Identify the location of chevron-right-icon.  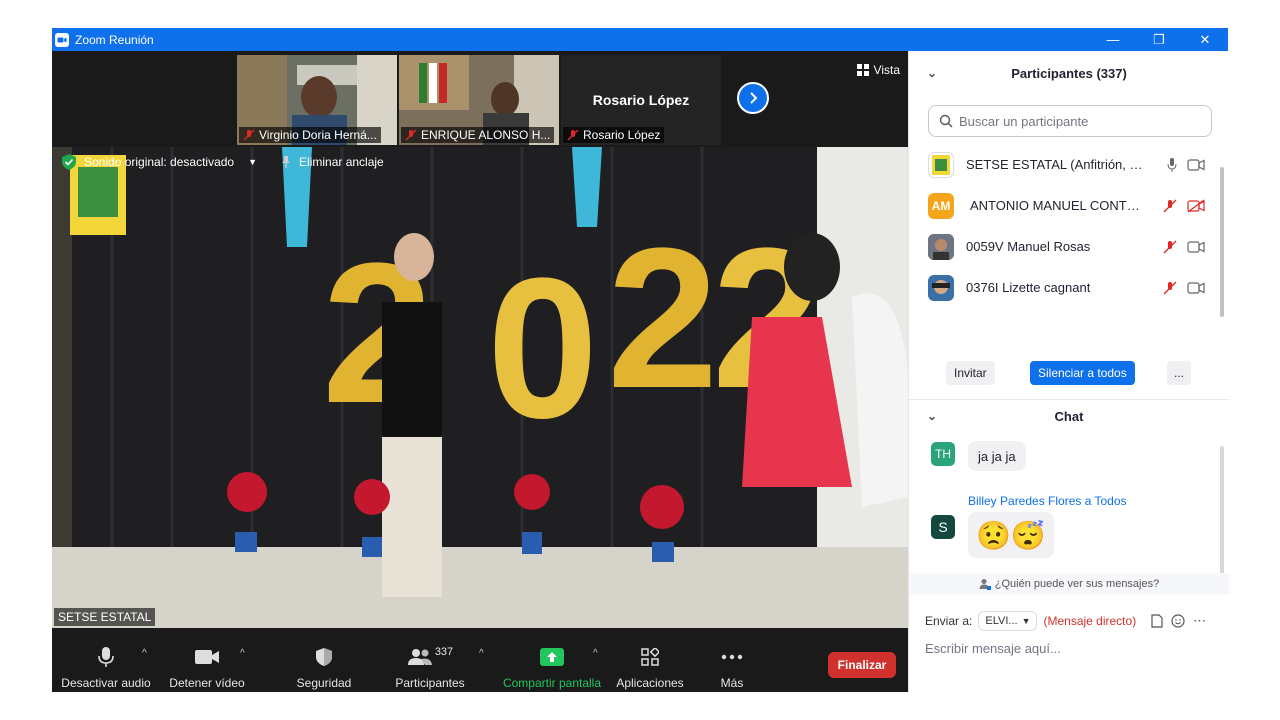
(754, 98).